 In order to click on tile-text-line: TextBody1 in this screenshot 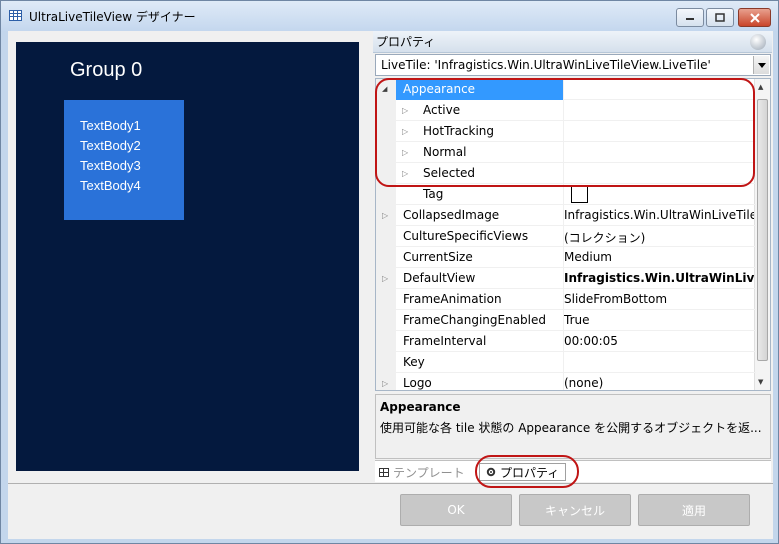, I will do `click(110, 125)`.